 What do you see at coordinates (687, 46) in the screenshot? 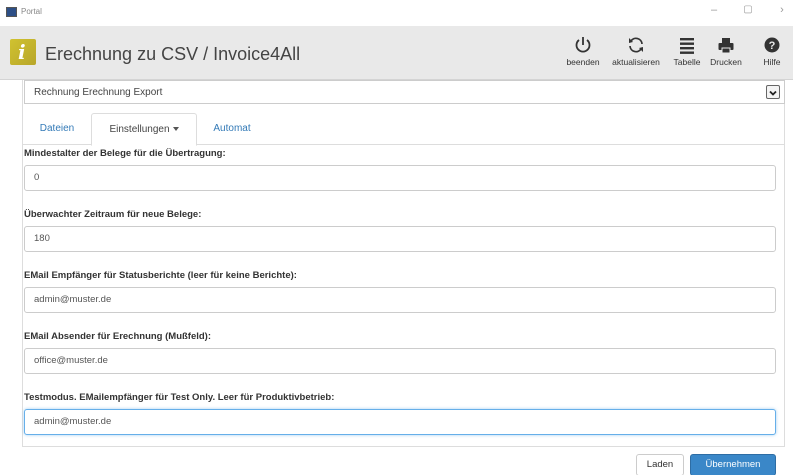
I see `list-icon` at bounding box center [687, 46].